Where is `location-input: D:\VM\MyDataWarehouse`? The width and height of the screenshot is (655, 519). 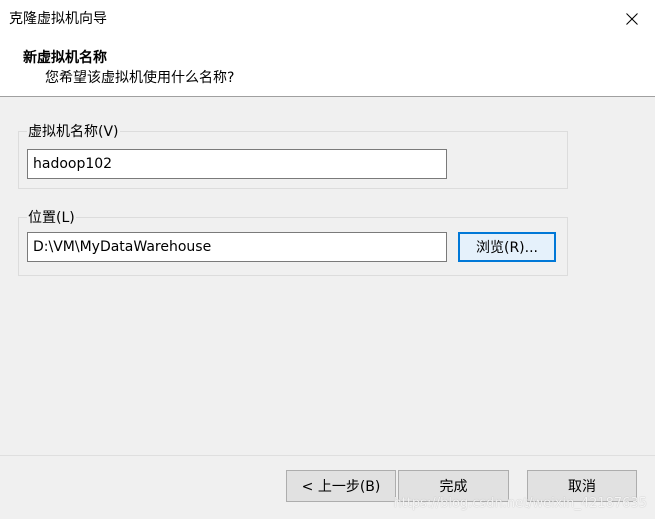 location-input: D:\VM\MyDataWarehouse is located at coordinates (237, 247).